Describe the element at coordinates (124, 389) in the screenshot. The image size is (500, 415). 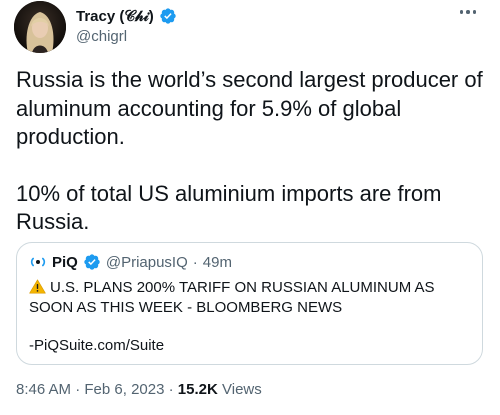
I see `tweet-date: Feb 6, 2023` at that location.